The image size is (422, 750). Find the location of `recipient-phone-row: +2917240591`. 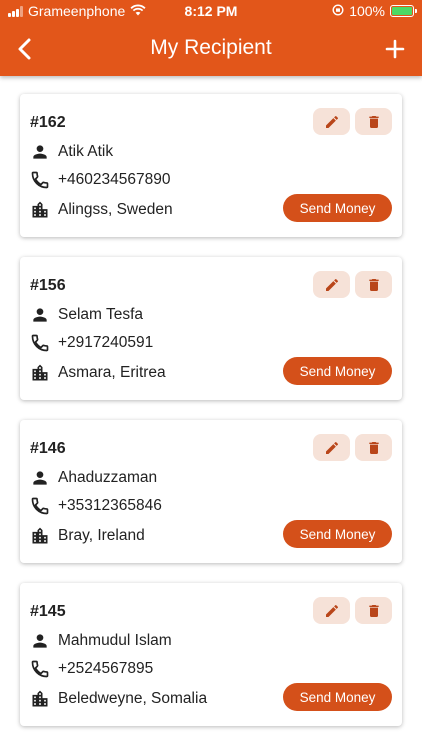

recipient-phone-row: +2917240591 is located at coordinates (91, 343).